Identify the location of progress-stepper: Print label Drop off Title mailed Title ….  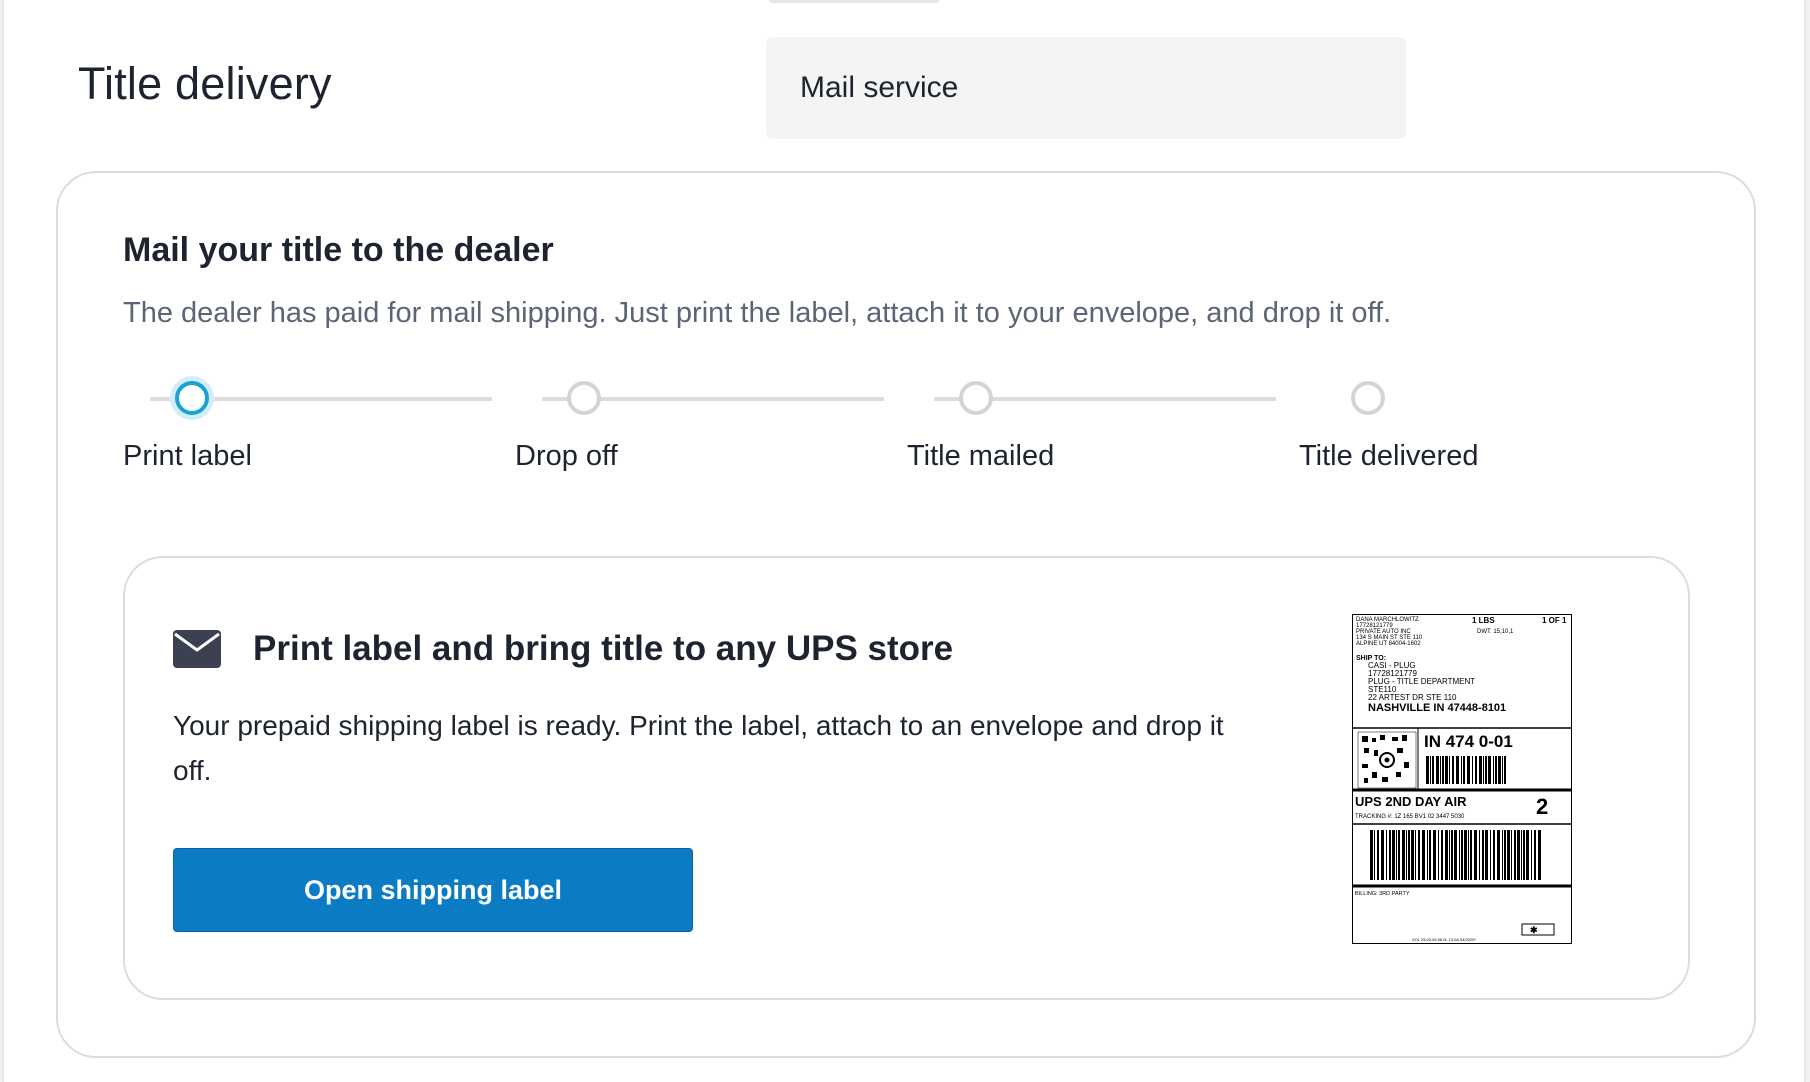
(800, 439).